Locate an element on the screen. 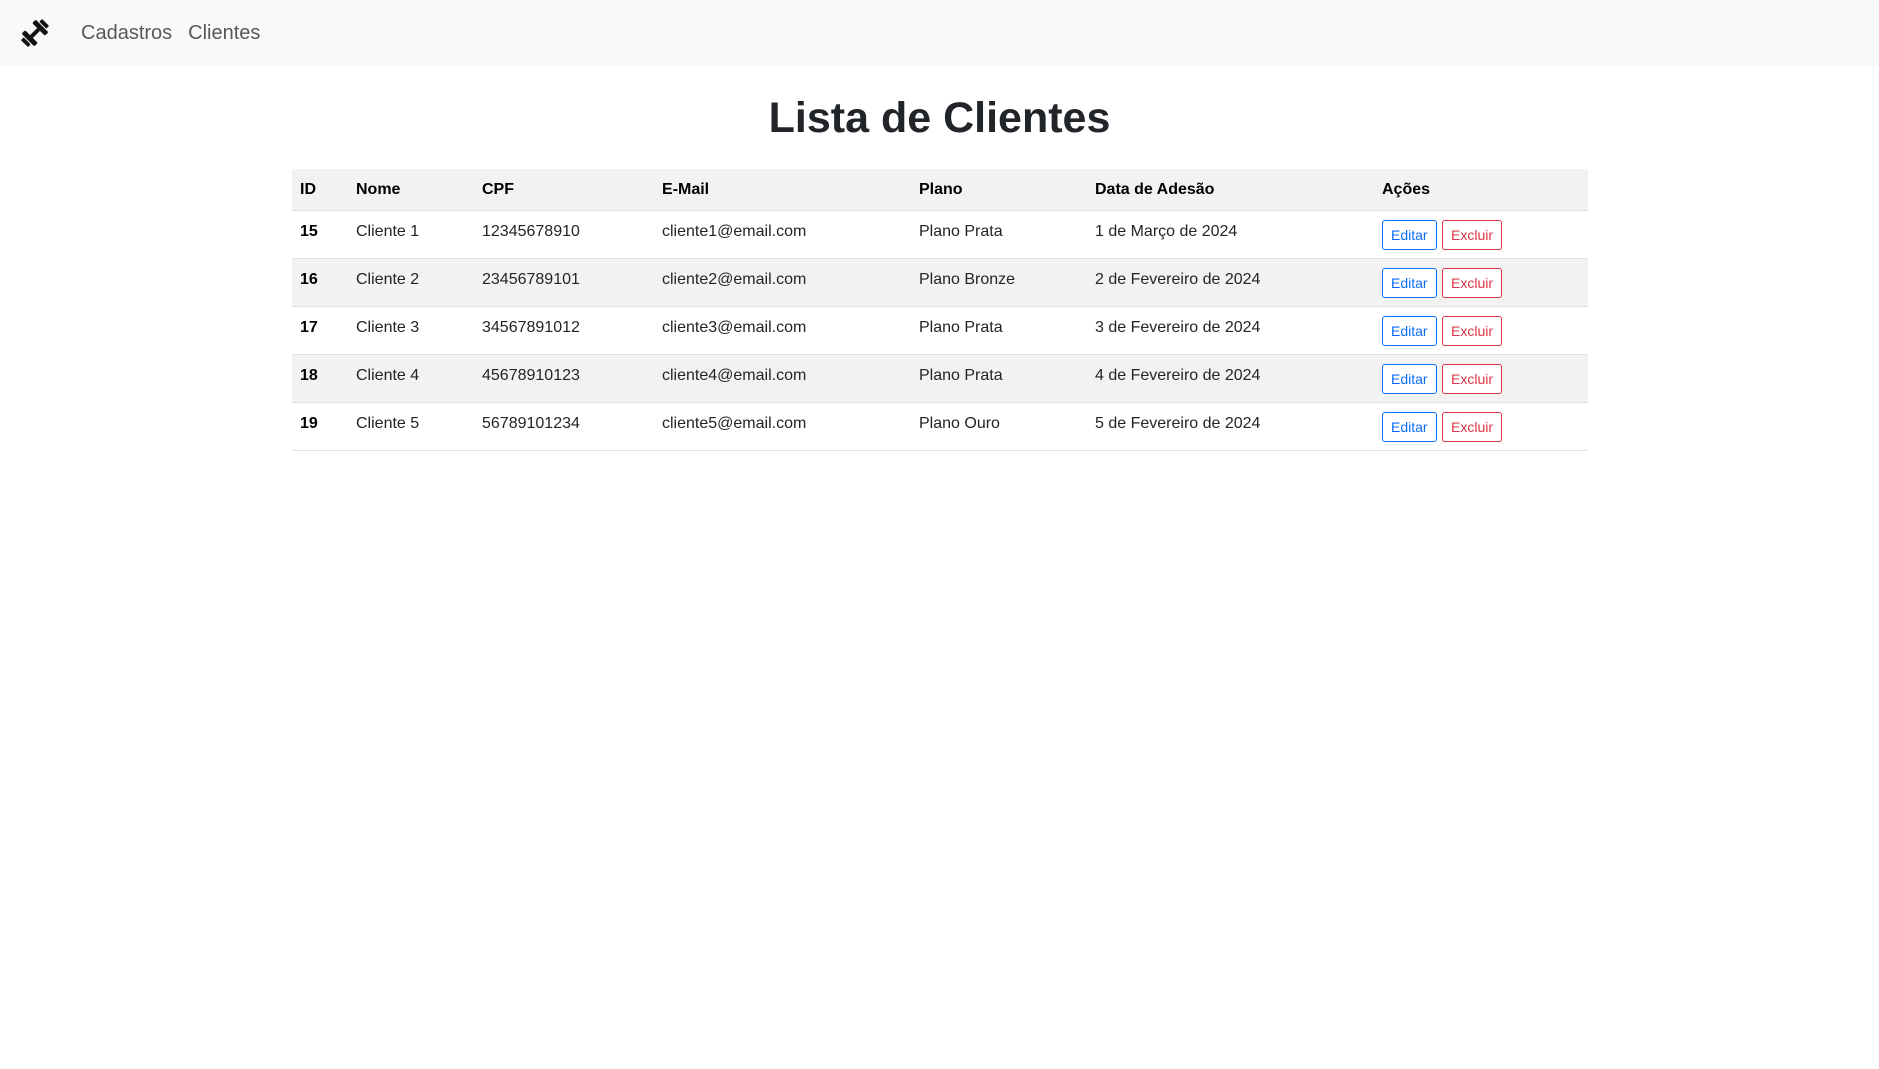 The image size is (1879, 1069). cell-cpf: 23456789101 is located at coordinates (564, 282).